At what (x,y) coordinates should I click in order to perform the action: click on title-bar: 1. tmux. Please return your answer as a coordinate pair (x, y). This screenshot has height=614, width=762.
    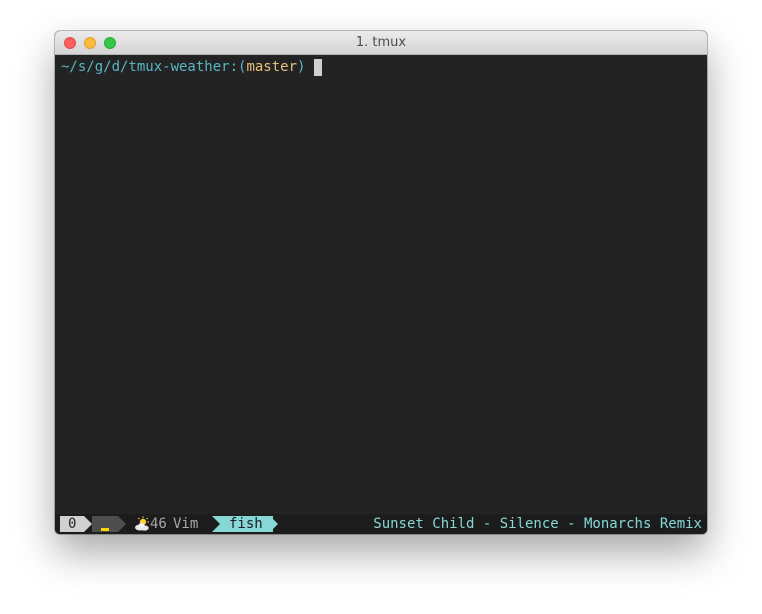
    Looking at the image, I should click on (381, 43).